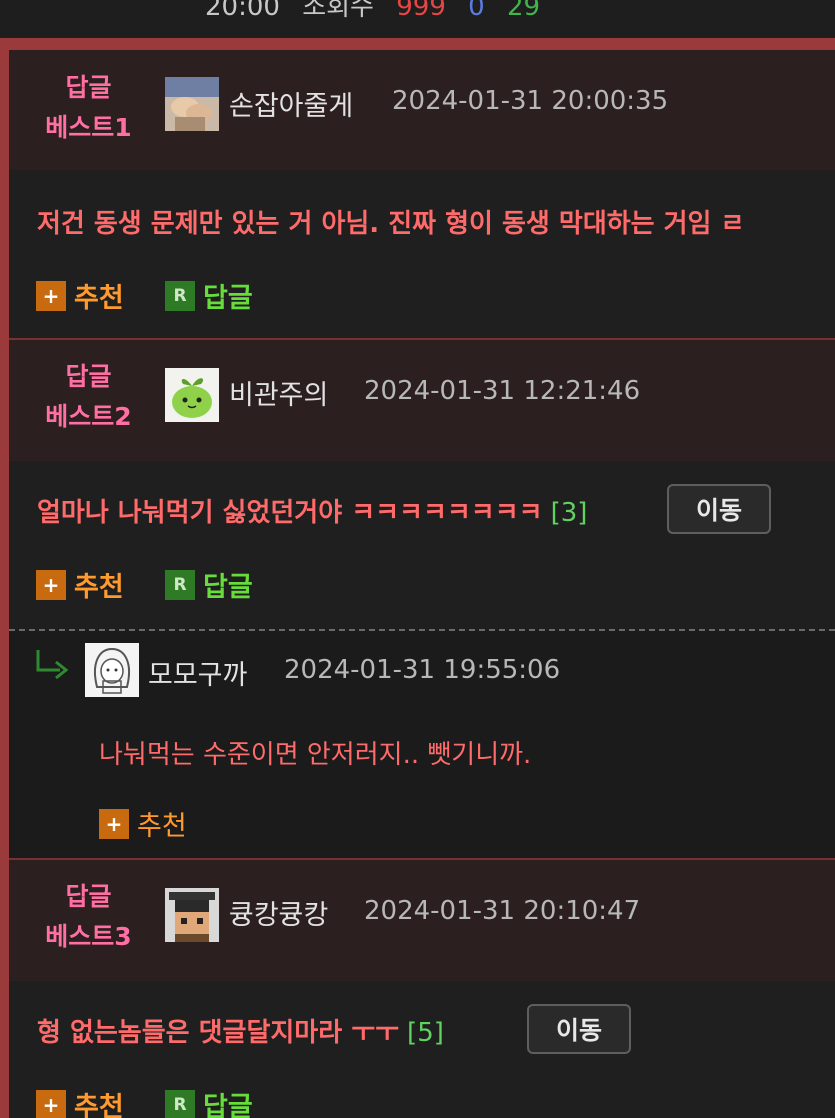  I want to click on post-stats-bar: 20:00 조회수 999 0 29, so click(417, 19).